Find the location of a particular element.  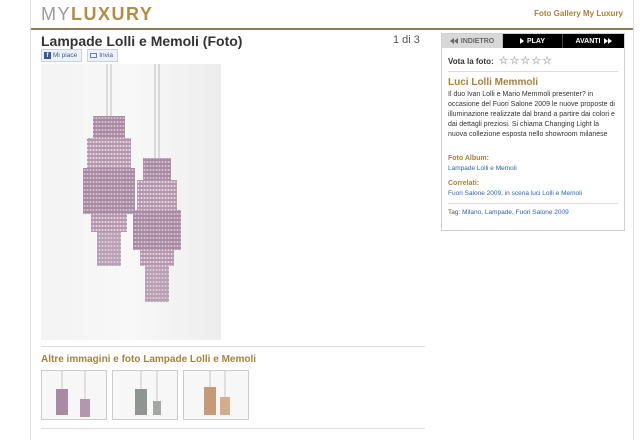

related-label: Correlati: is located at coordinates (464, 183).